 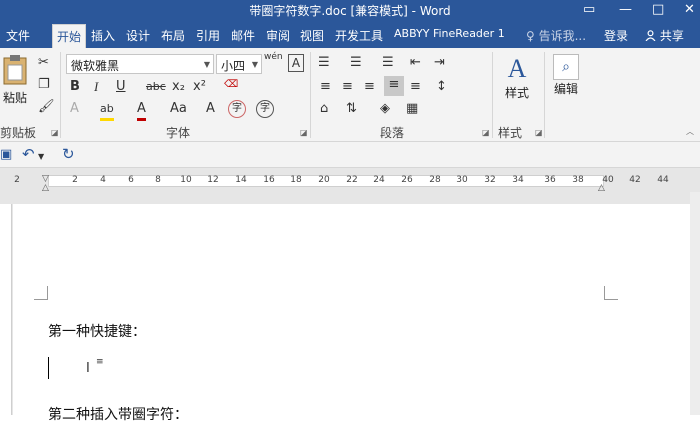 I want to click on ruler-tick: 28, so click(x=435, y=180).